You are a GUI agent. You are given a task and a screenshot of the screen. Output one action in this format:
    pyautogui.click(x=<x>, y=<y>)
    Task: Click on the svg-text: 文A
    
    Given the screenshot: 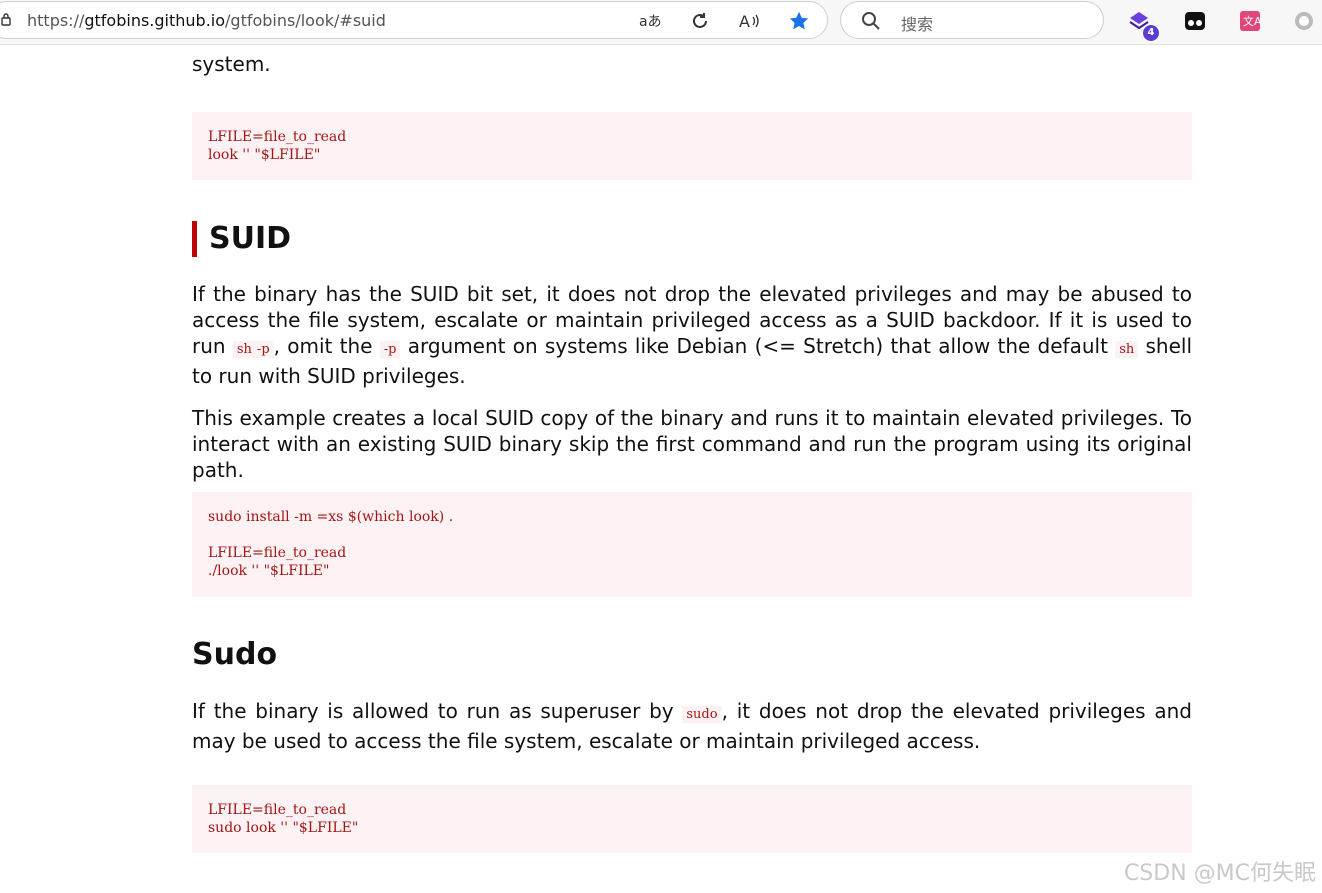 What is the action you would take?
    pyautogui.click(x=1252, y=21)
    